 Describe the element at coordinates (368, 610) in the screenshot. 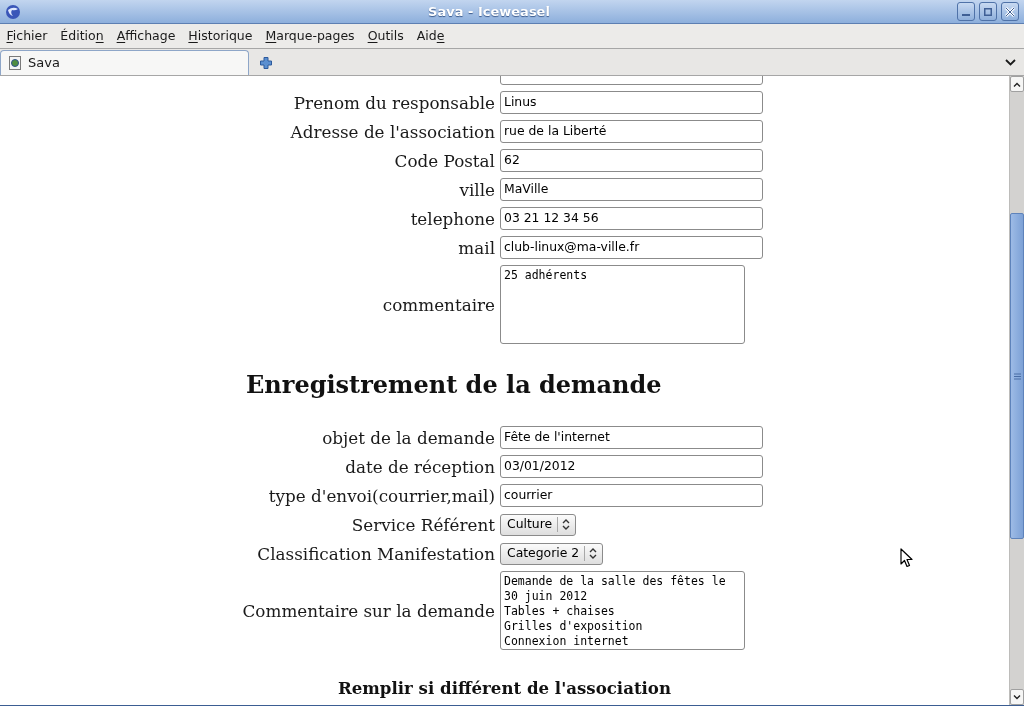

I see `field-label: Commentaire sur la demande` at that location.